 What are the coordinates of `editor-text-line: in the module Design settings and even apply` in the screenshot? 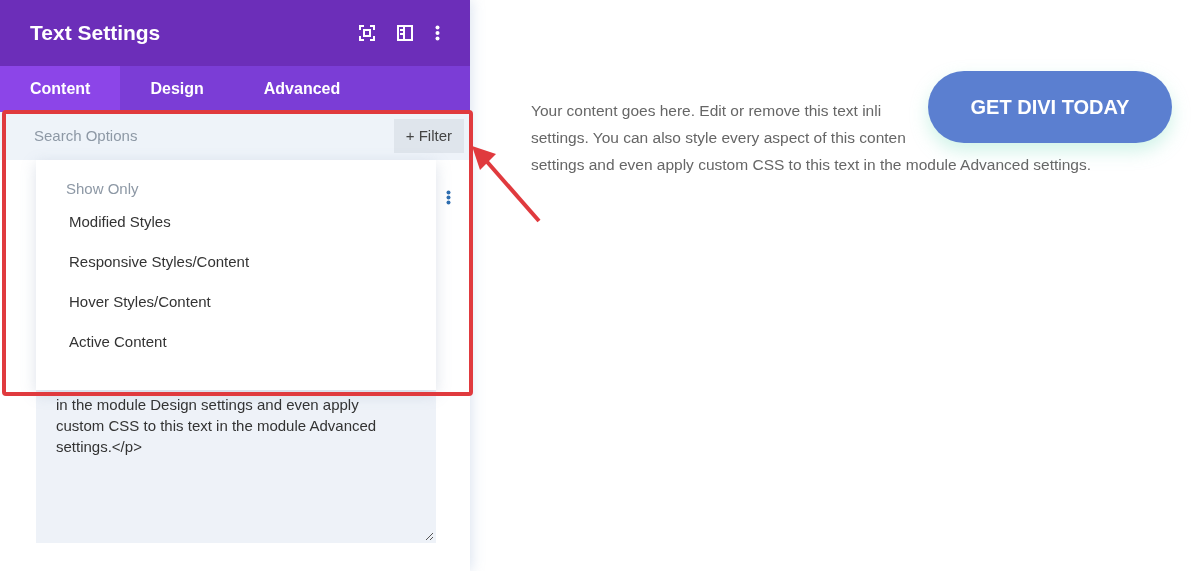 It's located at (208, 405).